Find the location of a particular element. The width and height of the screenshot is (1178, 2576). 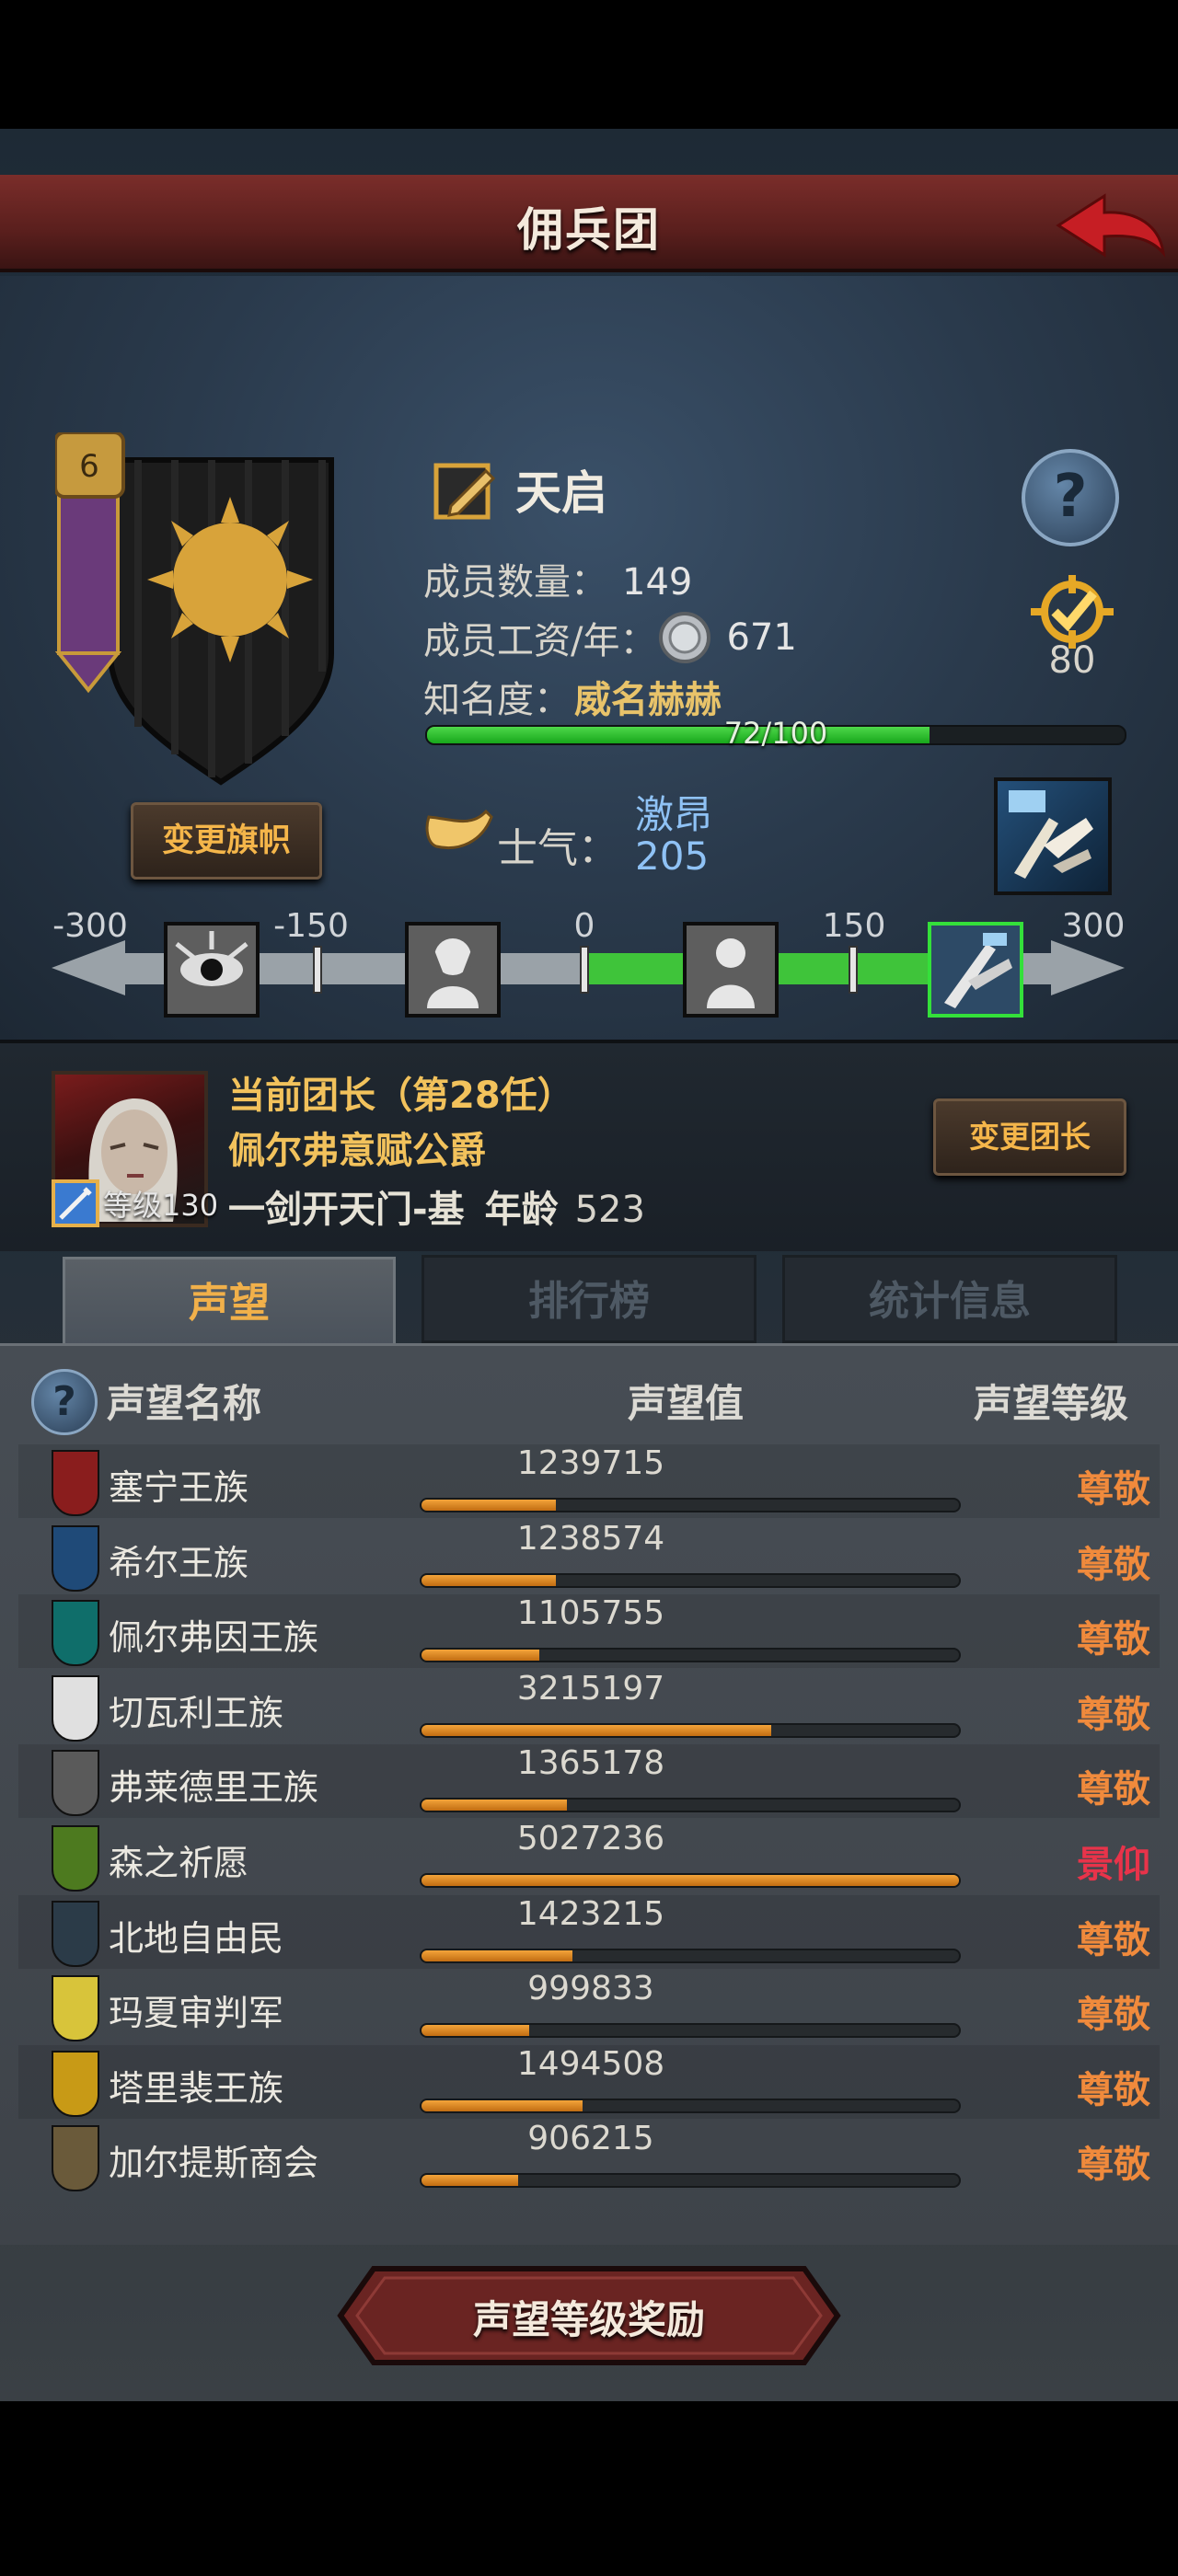

reputation-row: 切瓦利王族 3215197 尊敬 is located at coordinates (589, 1706).